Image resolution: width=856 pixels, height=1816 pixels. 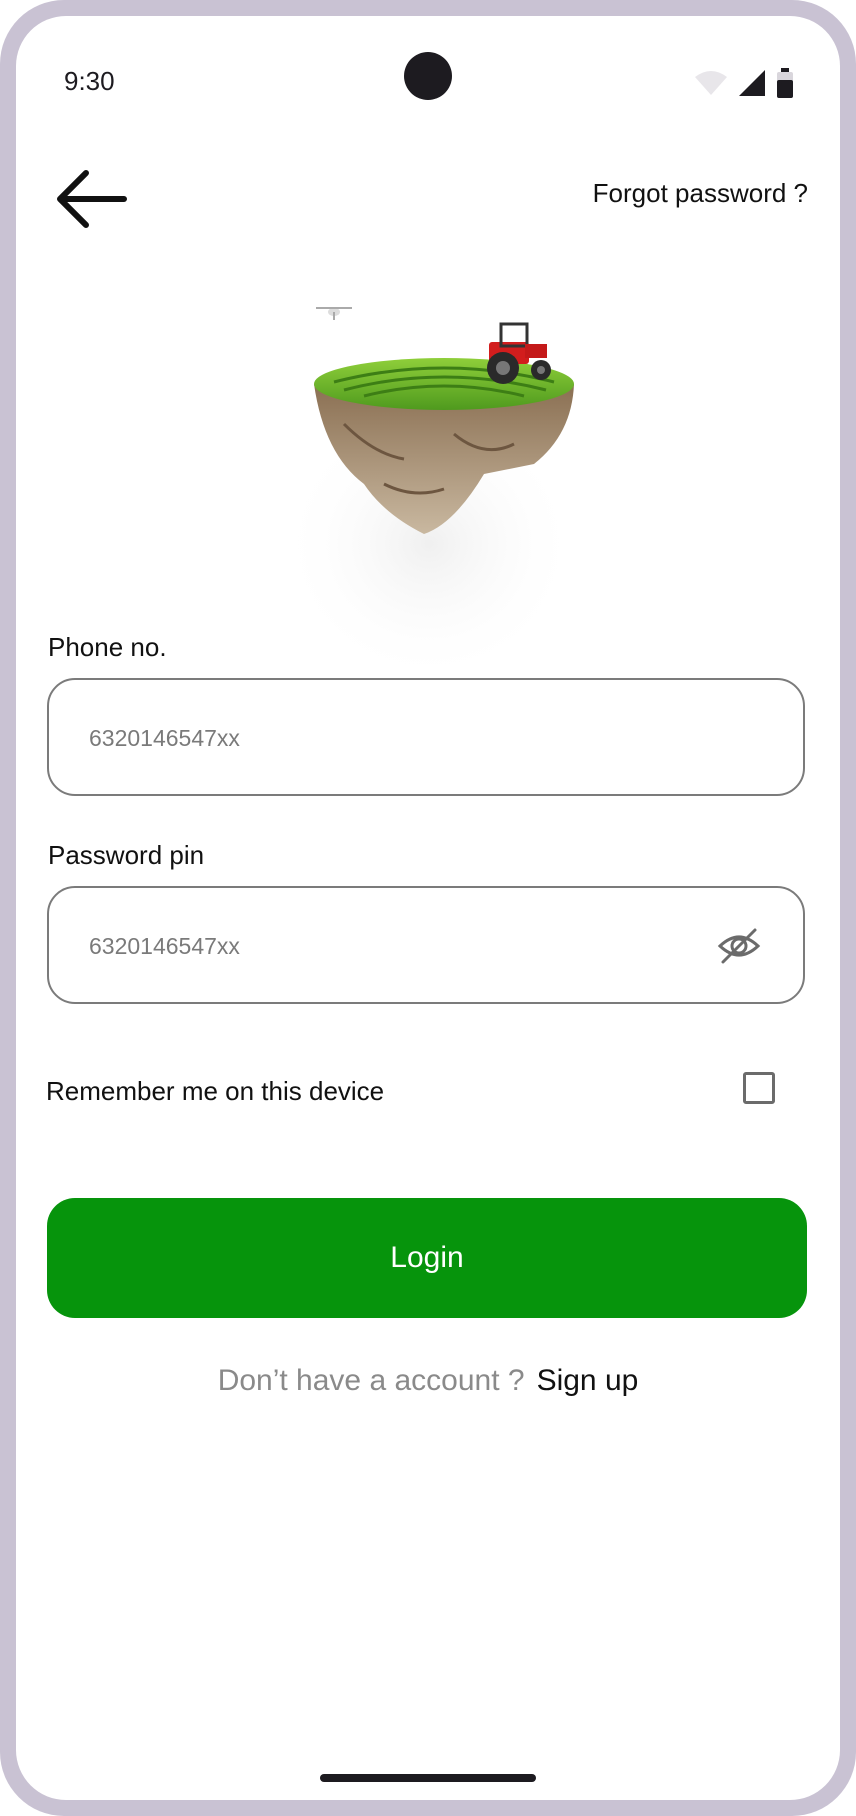 I want to click on remember-checkbox, so click(x=759, y=1088).